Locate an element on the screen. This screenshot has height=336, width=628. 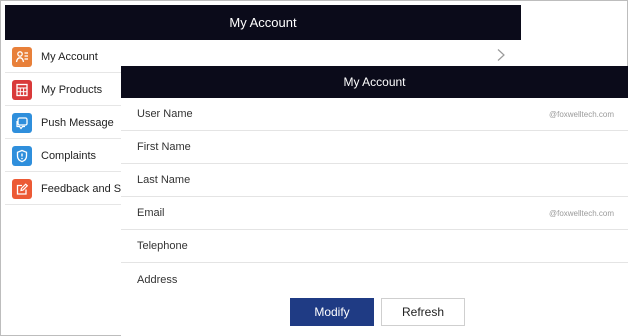
sidebar-item-feedback: Feedback and S is located at coordinates (63, 189).